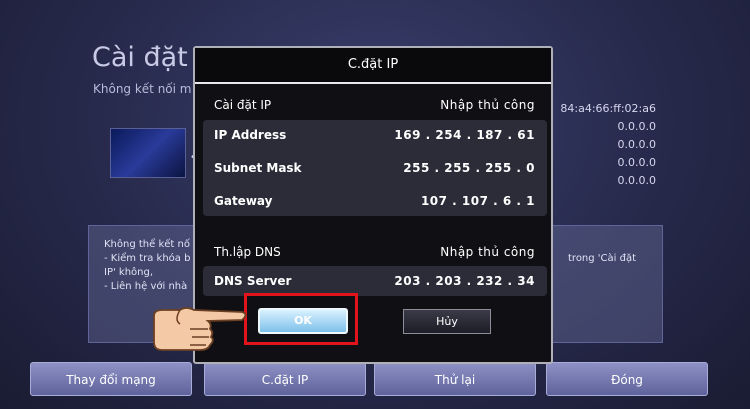 This screenshot has width=750, height=409. I want to click on gateway-label: Gateway, so click(243, 201).